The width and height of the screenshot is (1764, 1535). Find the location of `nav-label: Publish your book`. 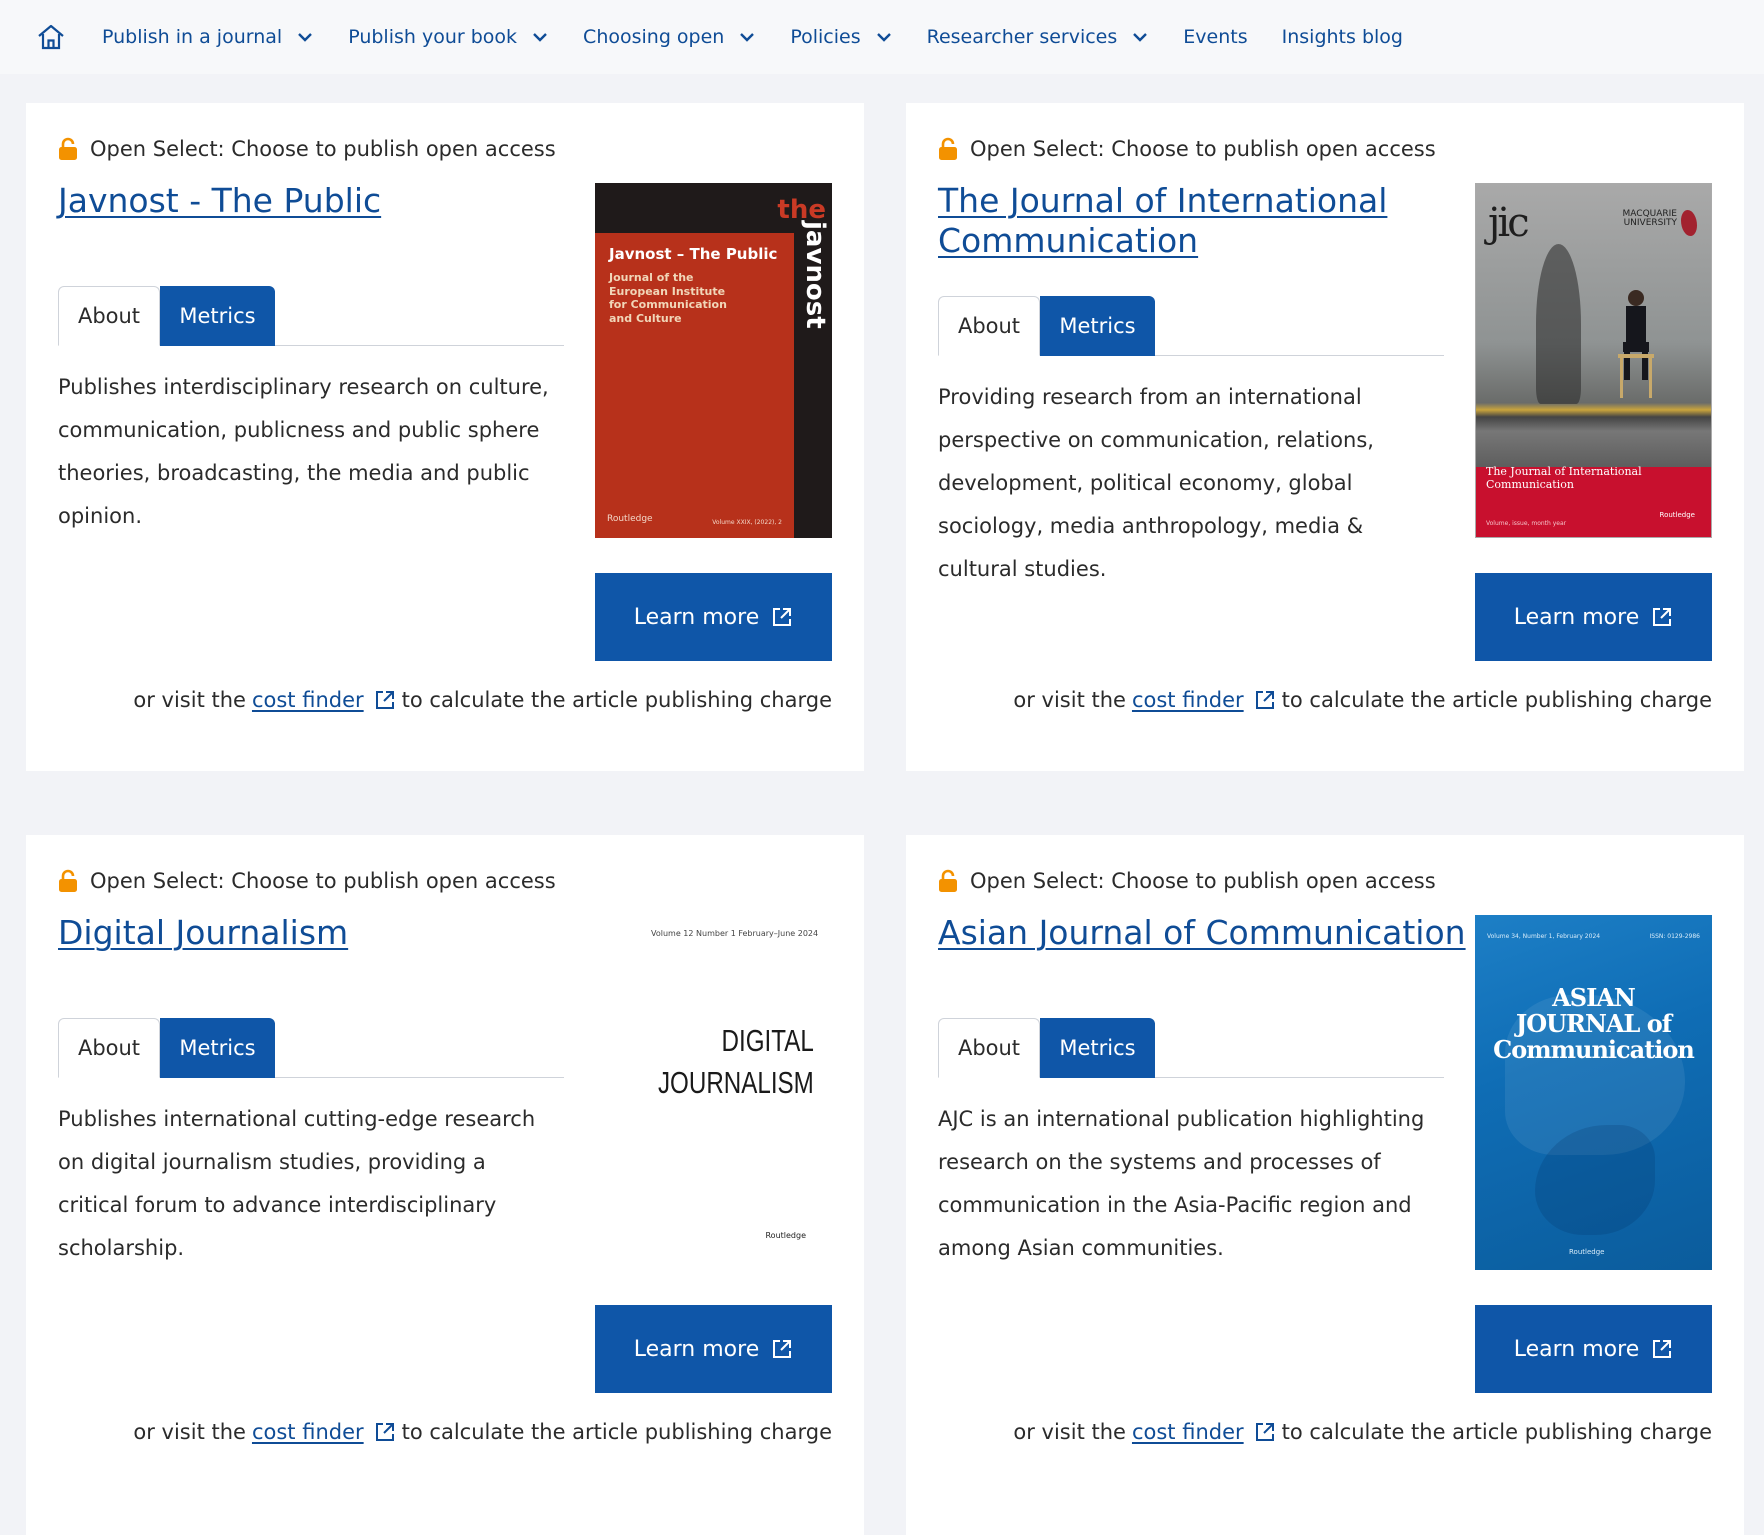

nav-label: Publish your book is located at coordinates (433, 37).